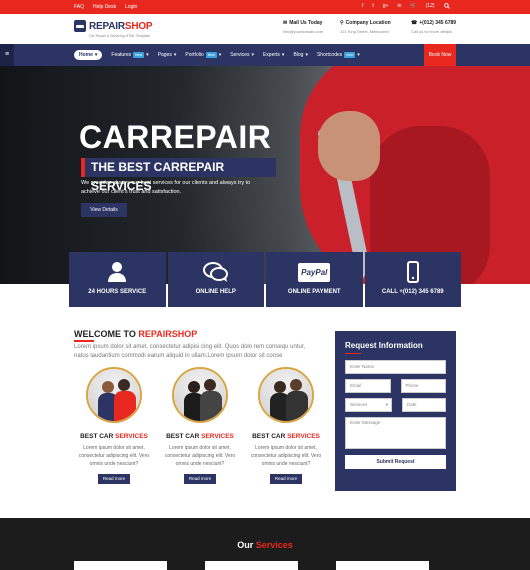  Describe the element at coordinates (265, 7) in the screenshot. I see `top-bar: FAQ Help Desk Login f t g+ in 🛒 (12)` at that location.